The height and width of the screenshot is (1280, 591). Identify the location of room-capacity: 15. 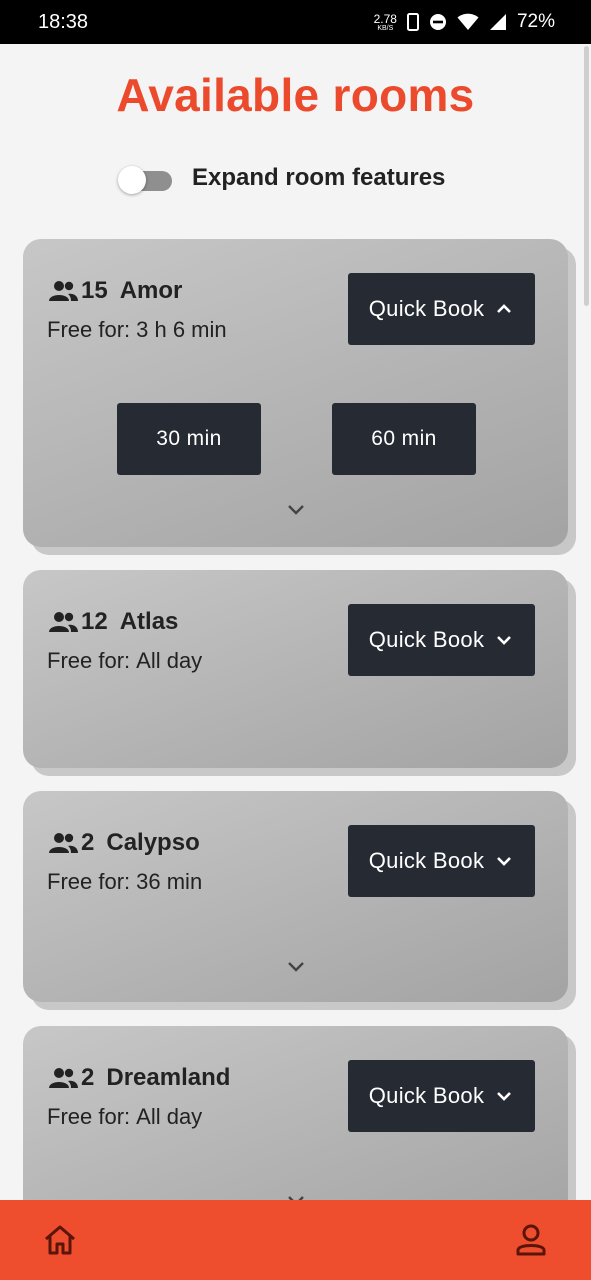
(94, 290).